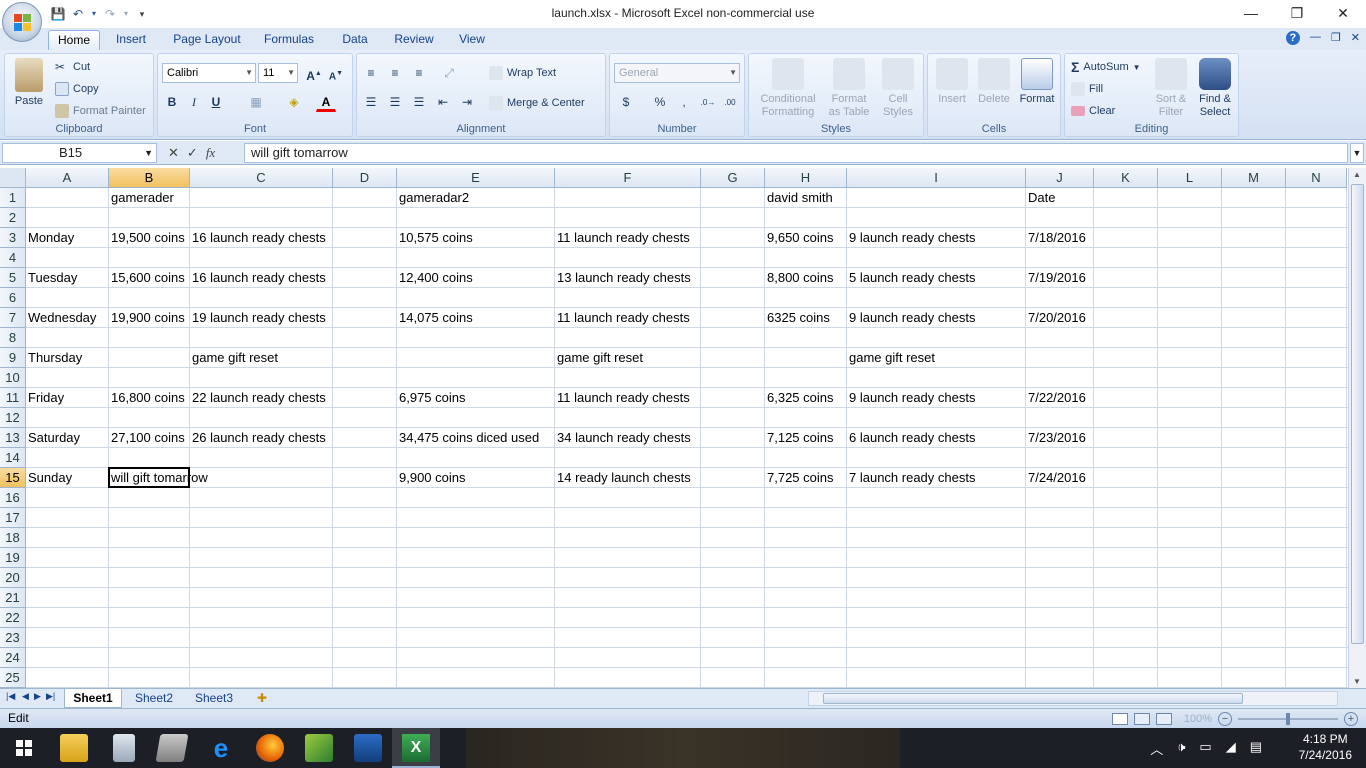 Image resolution: width=1366 pixels, height=768 pixels. I want to click on orientation-icon: ⤢, so click(449, 73).